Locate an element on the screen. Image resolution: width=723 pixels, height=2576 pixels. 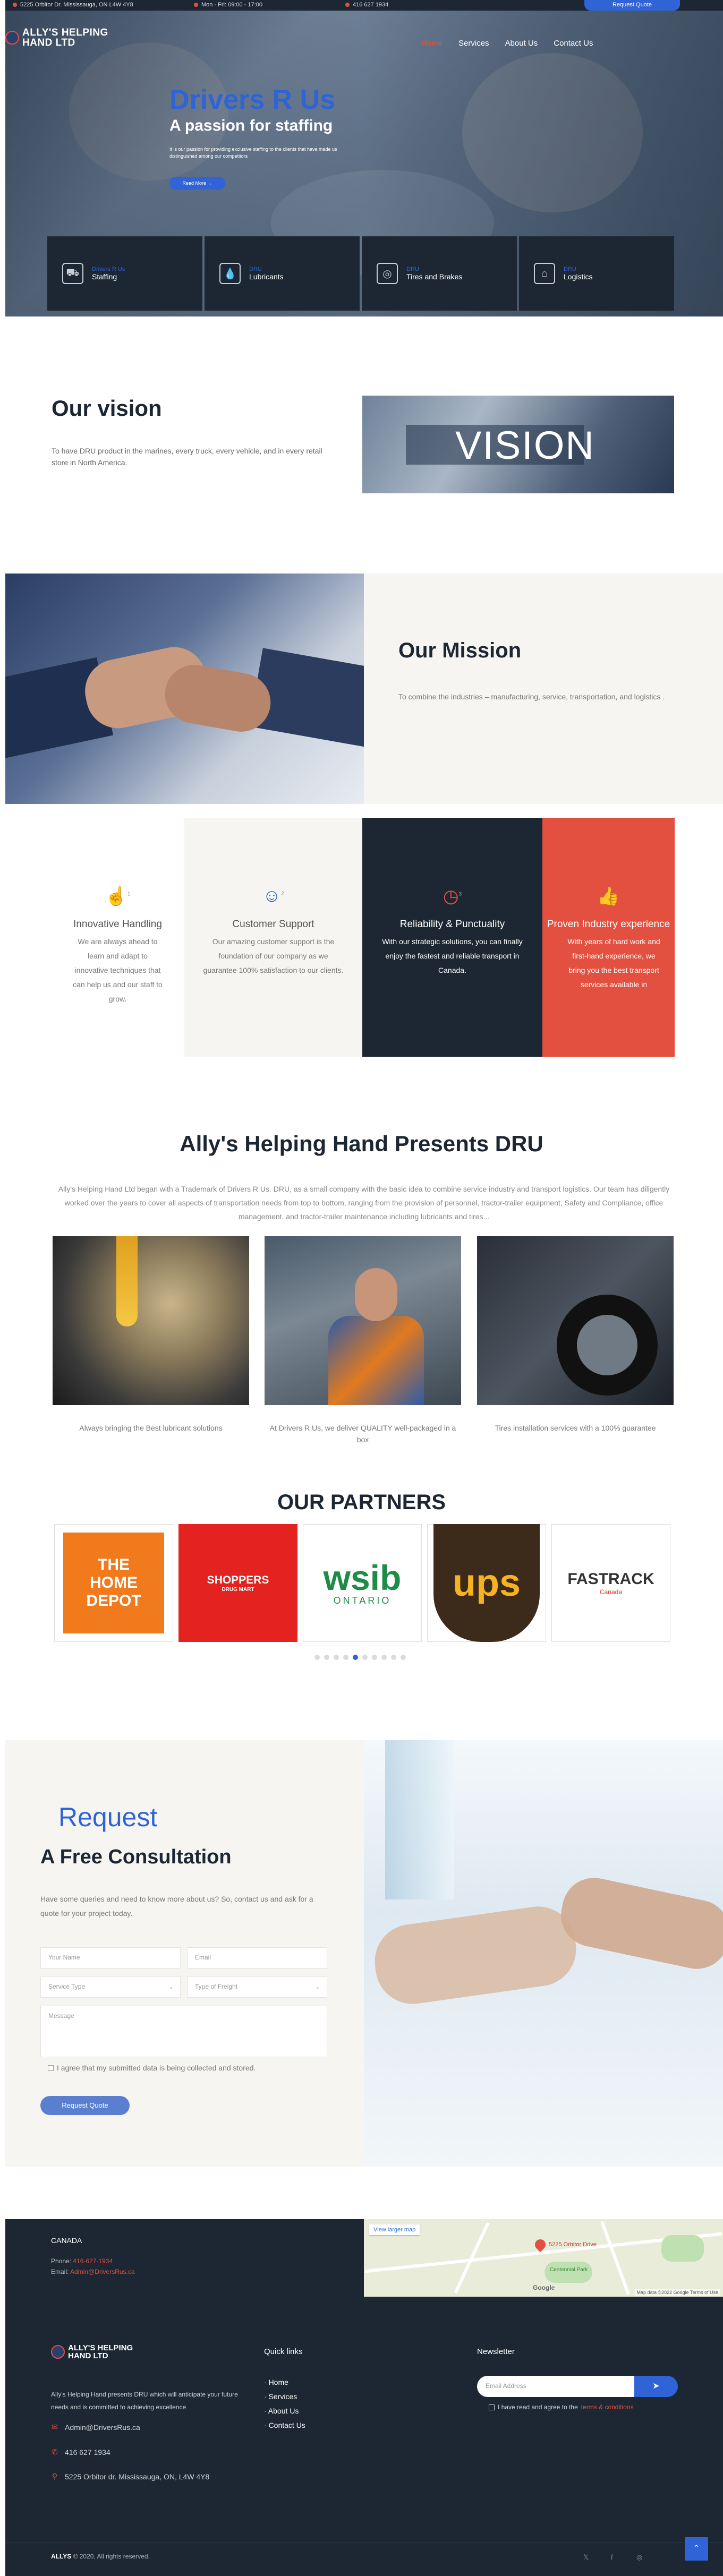
name-field: Your Name is located at coordinates (110, 1958).